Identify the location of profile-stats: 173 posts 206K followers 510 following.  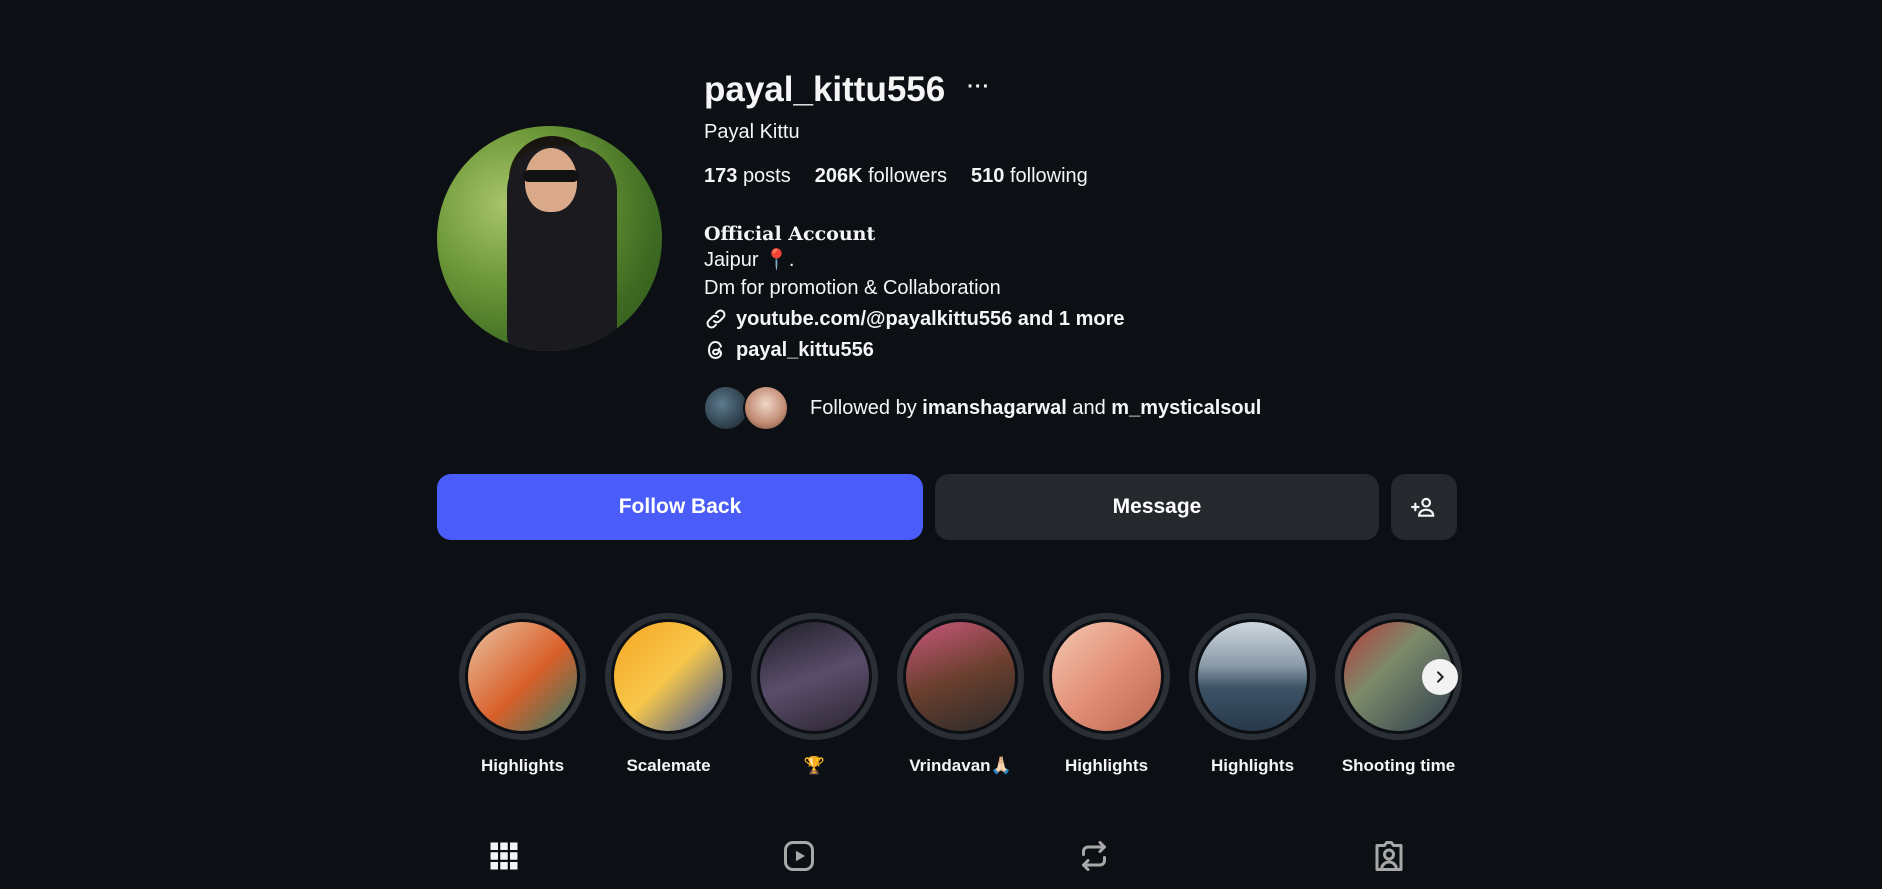
(896, 176).